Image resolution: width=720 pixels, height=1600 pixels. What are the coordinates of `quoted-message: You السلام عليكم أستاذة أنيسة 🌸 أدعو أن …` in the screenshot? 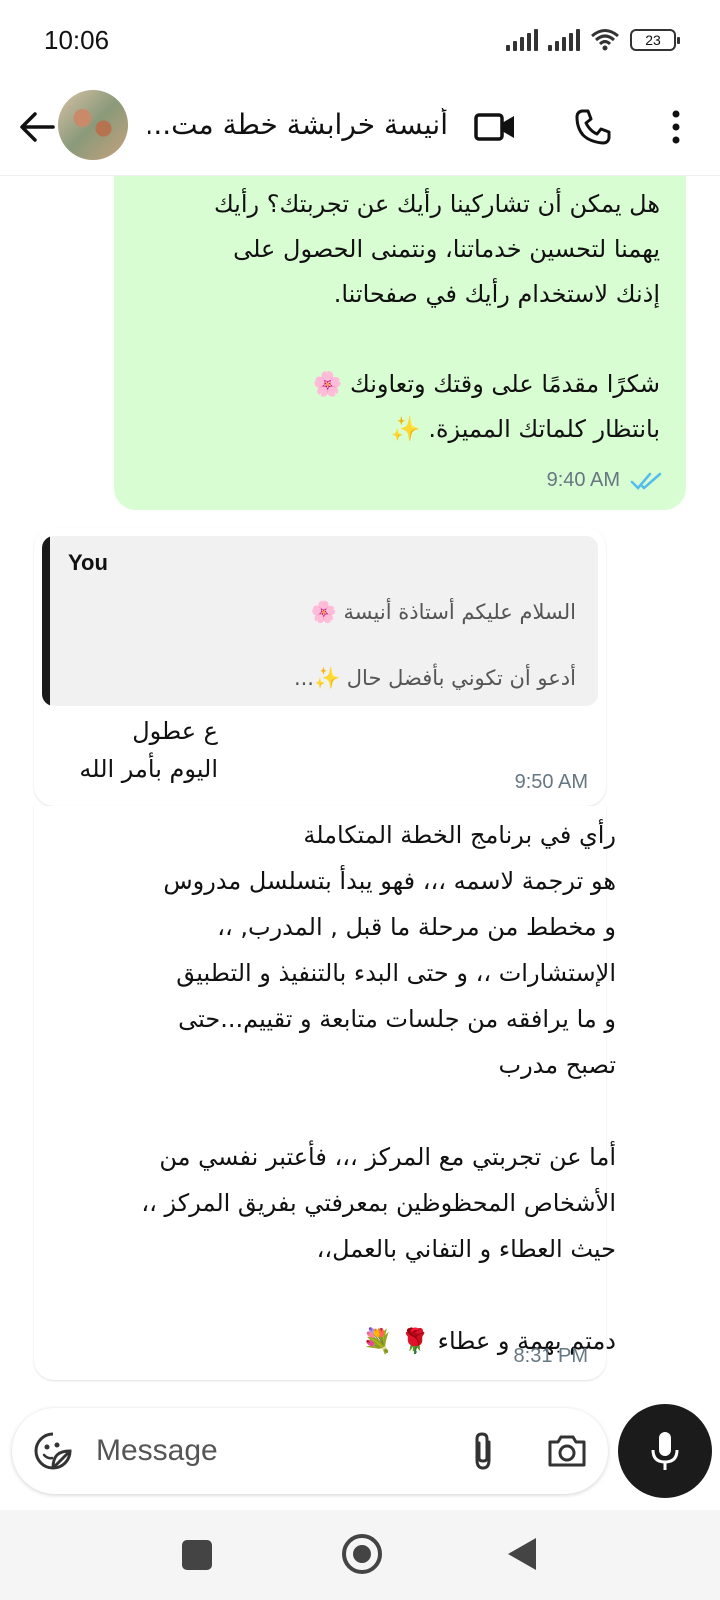 It's located at (320, 621).